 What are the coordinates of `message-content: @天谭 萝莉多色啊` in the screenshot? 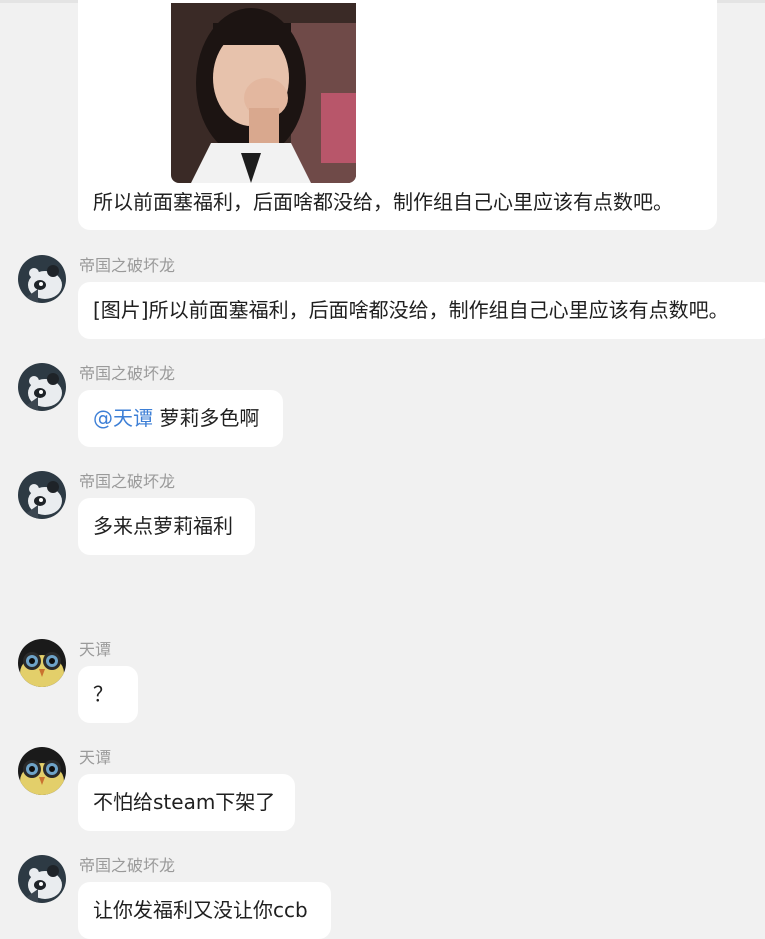 It's located at (180, 418).